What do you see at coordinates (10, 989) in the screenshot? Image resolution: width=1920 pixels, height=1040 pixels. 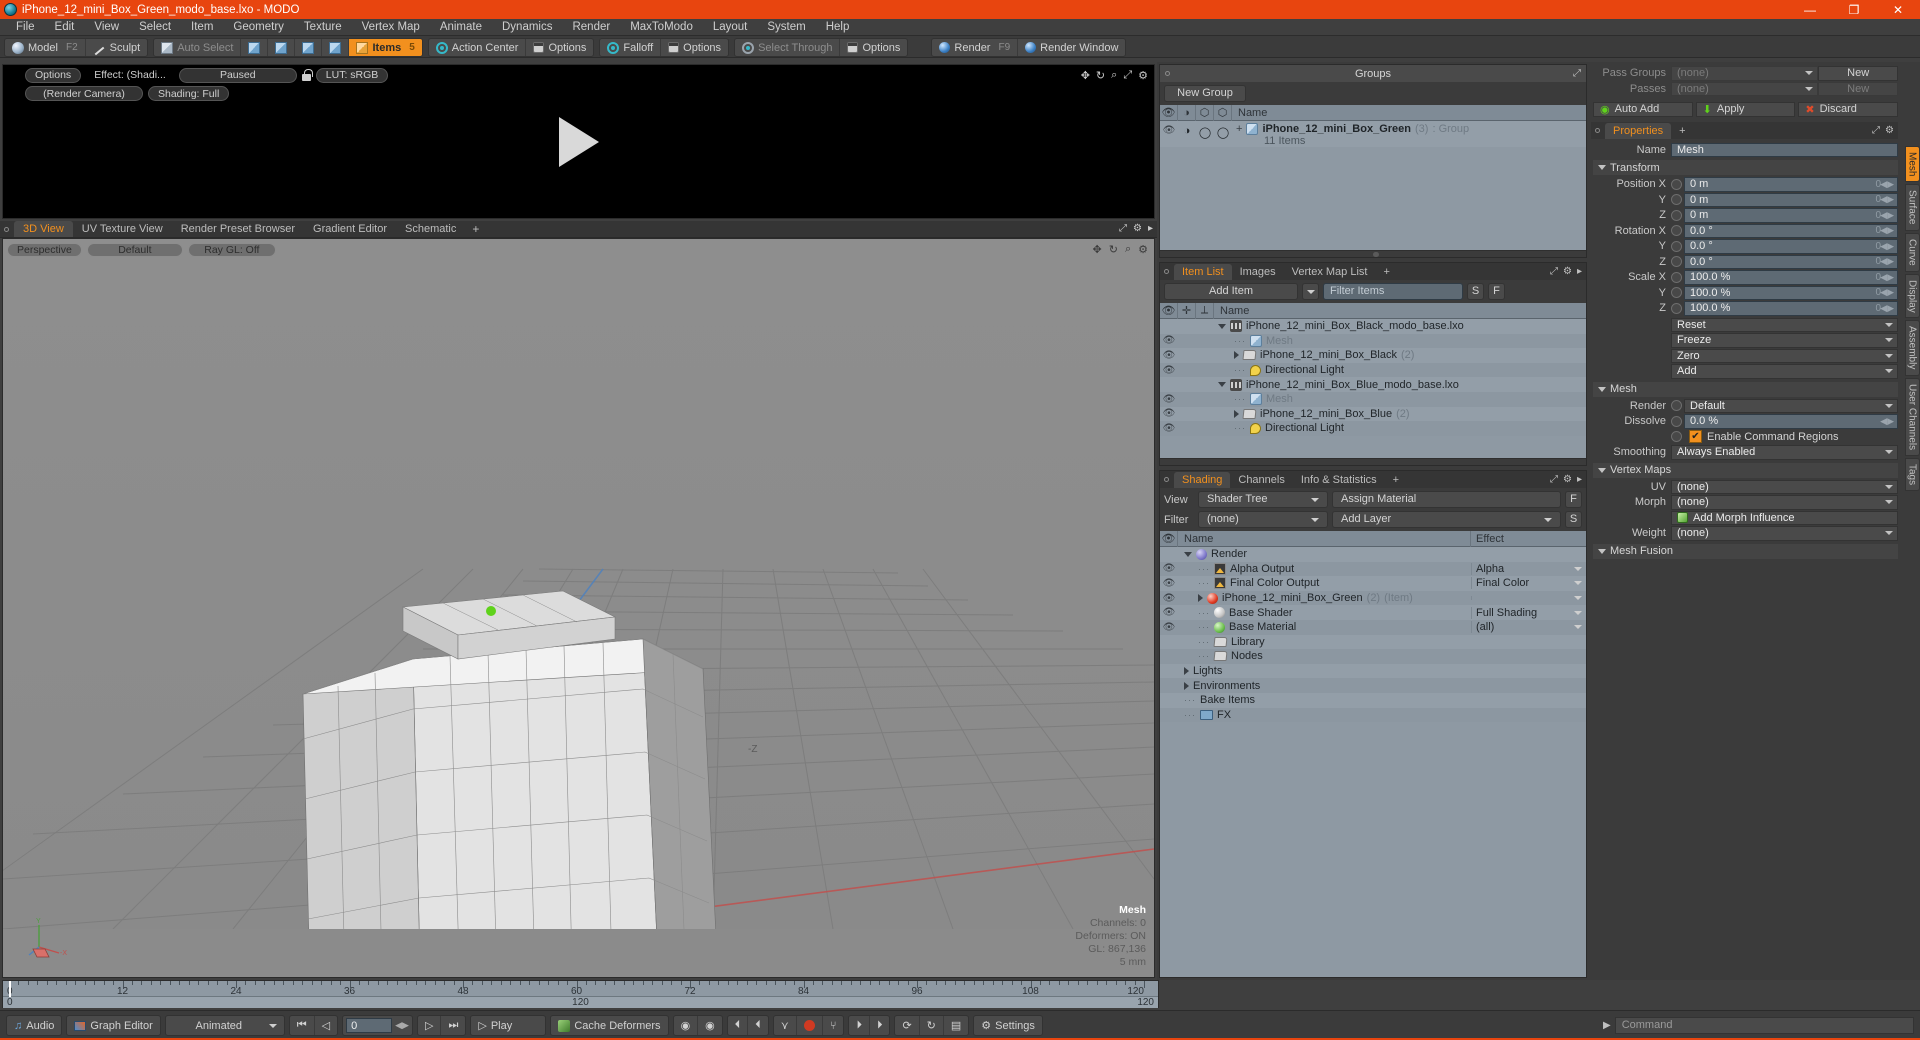 I see `timeline-playhead` at bounding box center [10, 989].